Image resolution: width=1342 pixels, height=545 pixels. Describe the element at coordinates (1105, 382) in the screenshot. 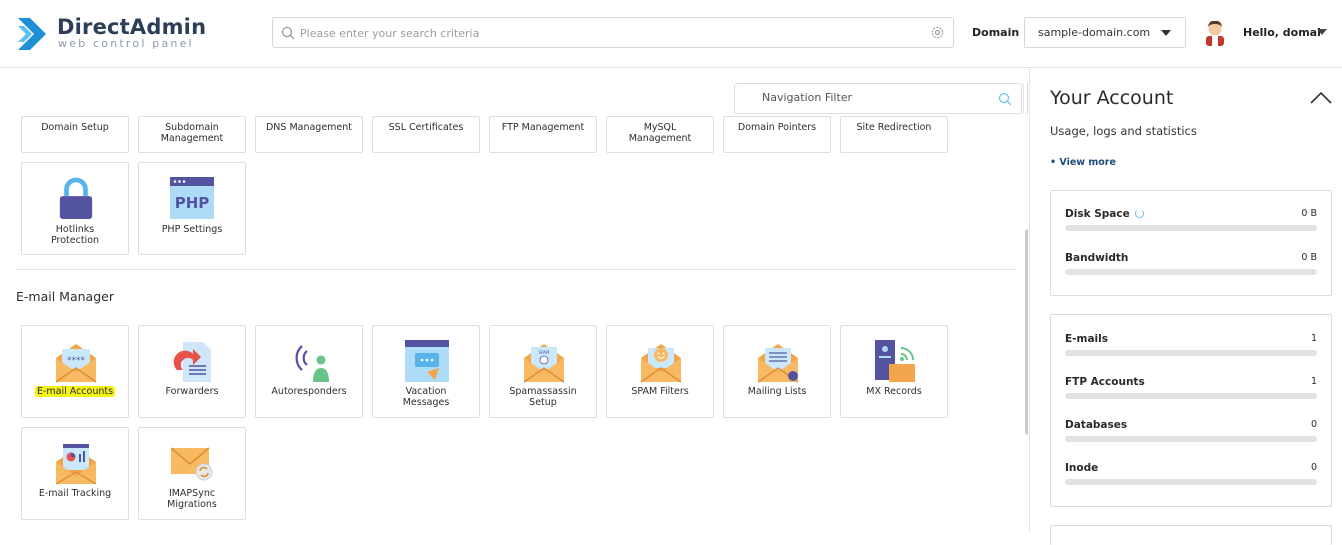

I see `stat-label: FTP Accounts` at that location.